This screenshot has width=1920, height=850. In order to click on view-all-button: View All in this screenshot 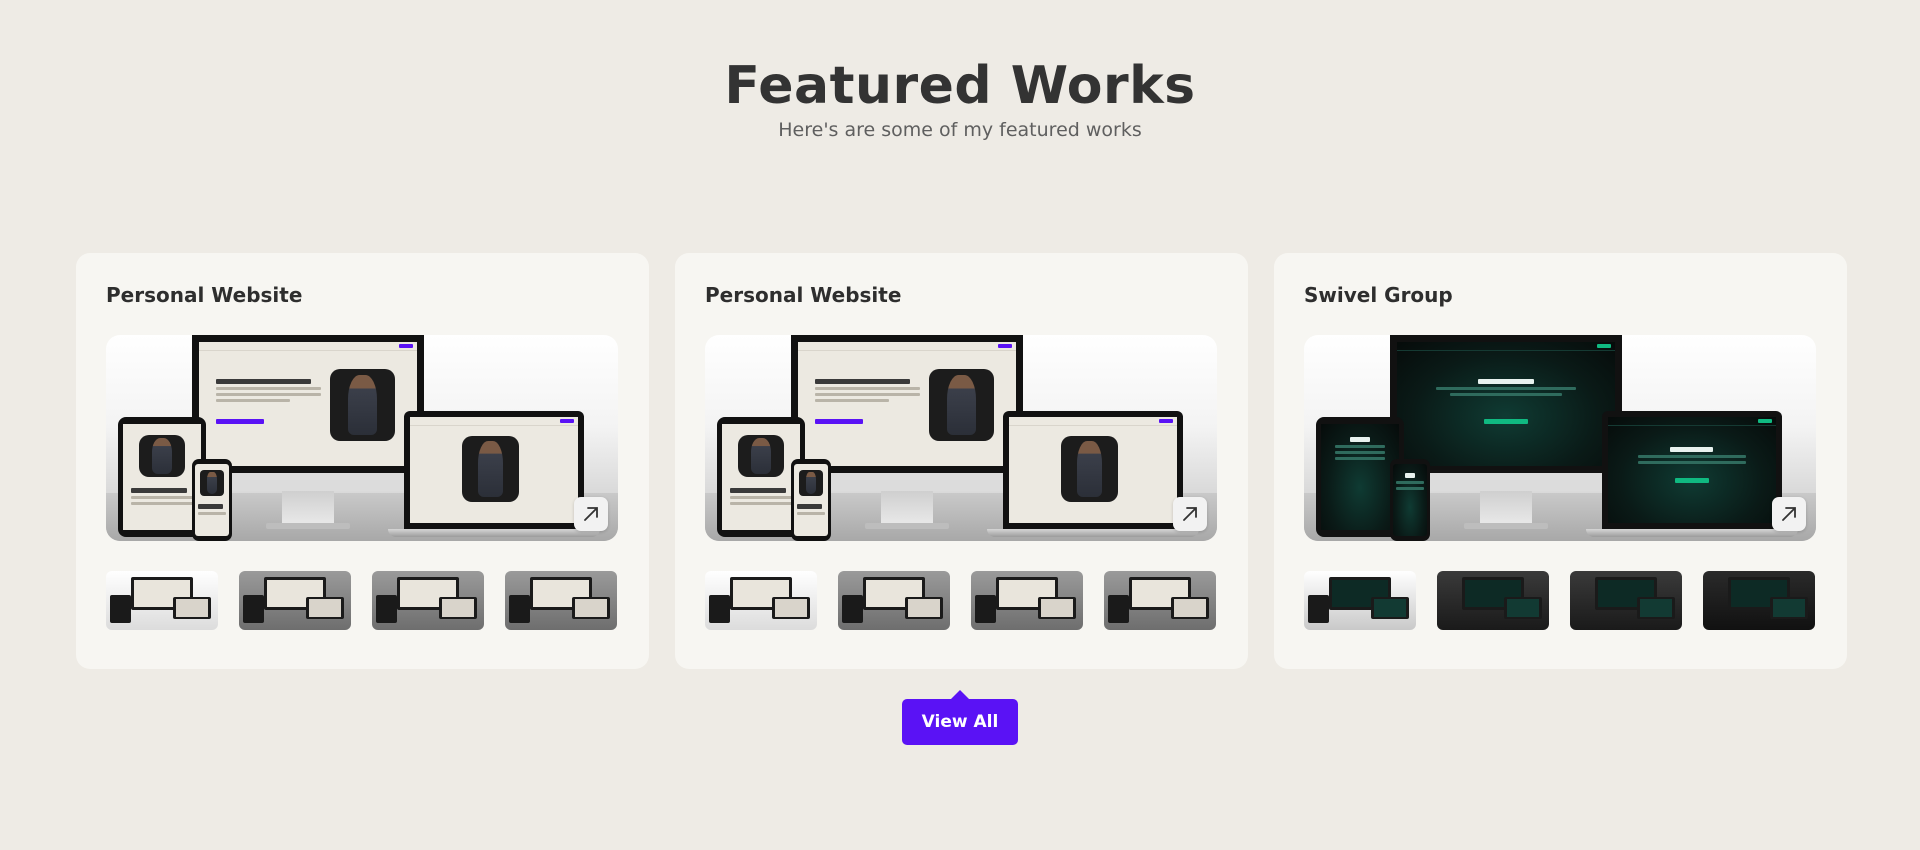, I will do `click(960, 717)`.